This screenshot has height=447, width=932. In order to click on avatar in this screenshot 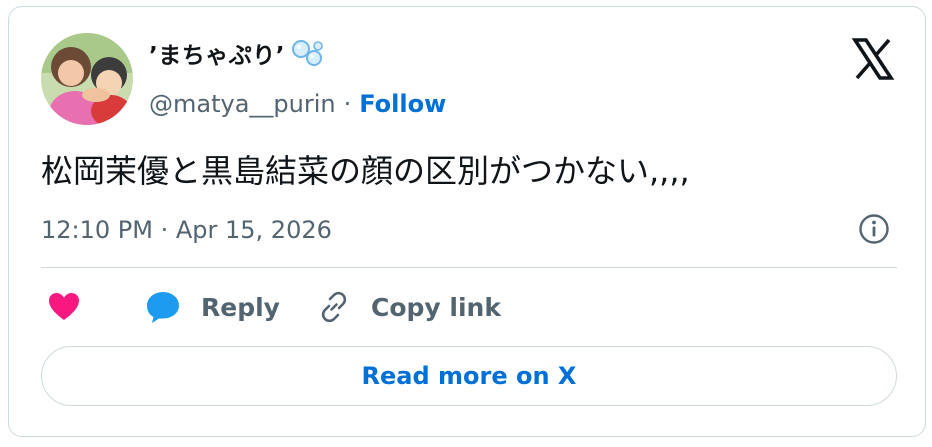, I will do `click(87, 79)`.